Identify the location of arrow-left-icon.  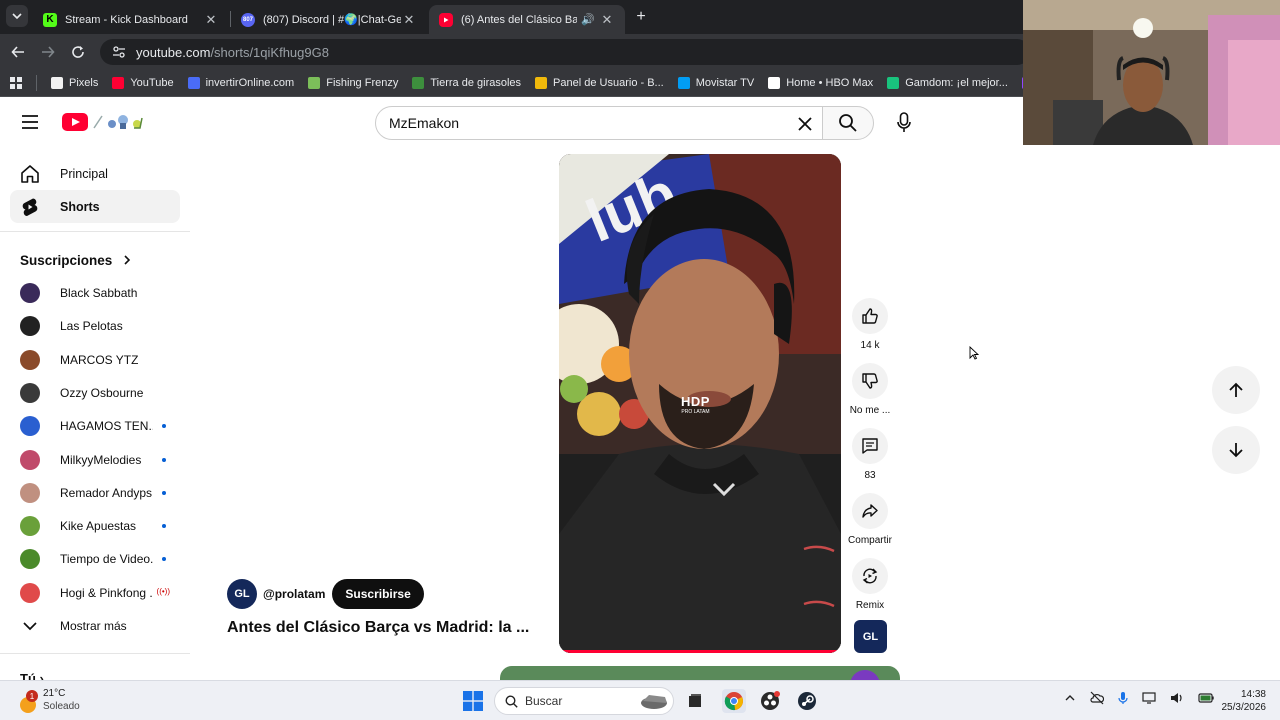
(17, 52).